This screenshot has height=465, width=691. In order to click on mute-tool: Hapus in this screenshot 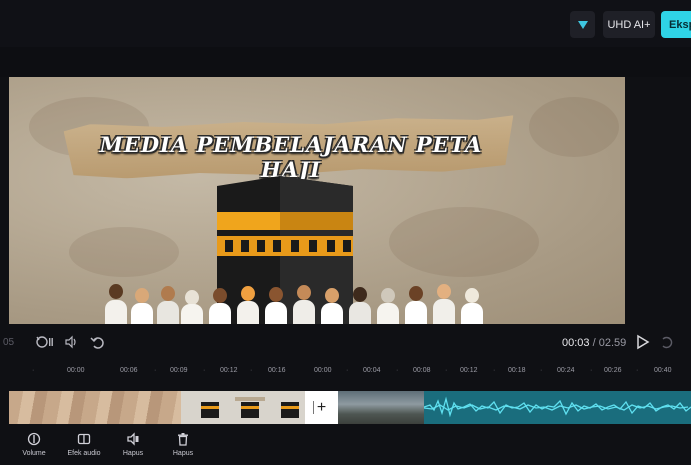, I will do `click(133, 444)`.